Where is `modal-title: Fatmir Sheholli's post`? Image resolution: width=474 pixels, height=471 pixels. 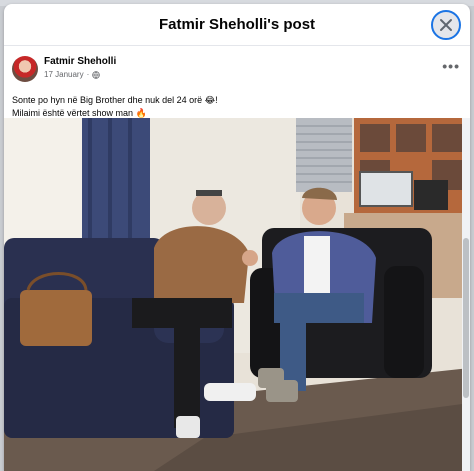
modal-title: Fatmir Sheholli's post is located at coordinates (237, 24).